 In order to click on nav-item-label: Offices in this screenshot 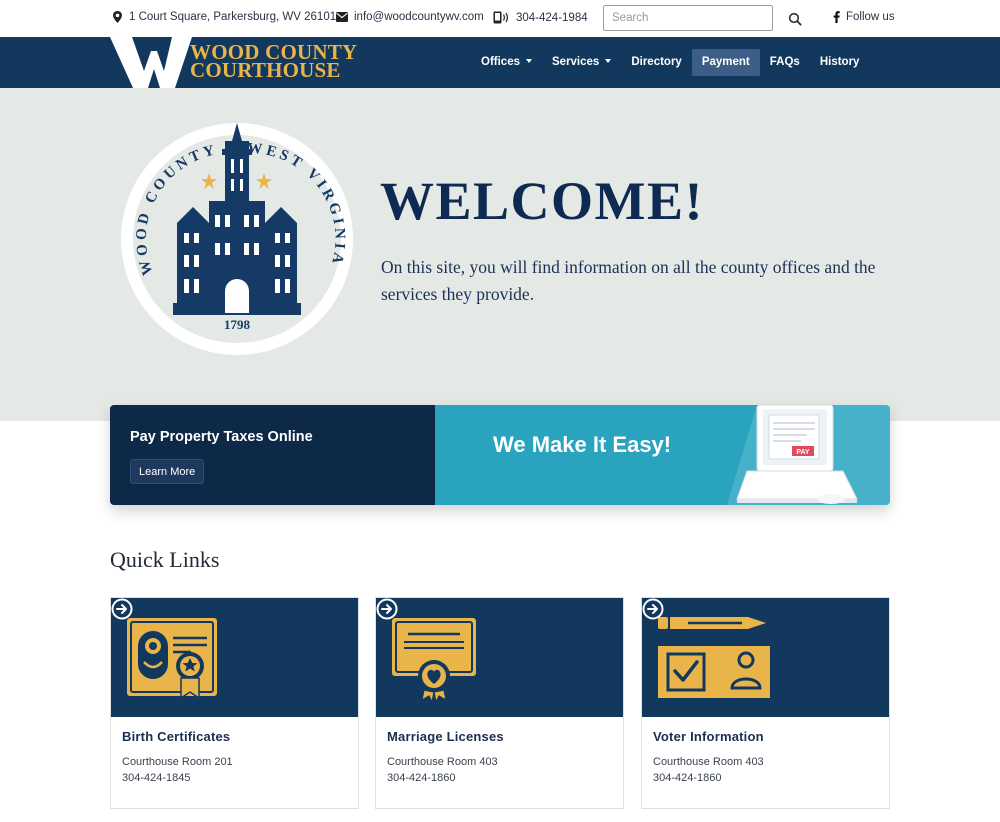, I will do `click(500, 62)`.